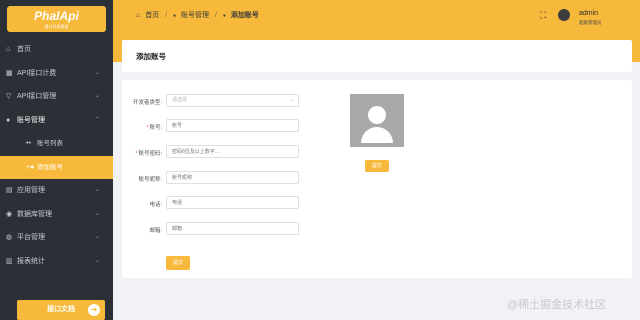  I want to click on sidebar-item-label: 数据库管理, so click(34, 214).